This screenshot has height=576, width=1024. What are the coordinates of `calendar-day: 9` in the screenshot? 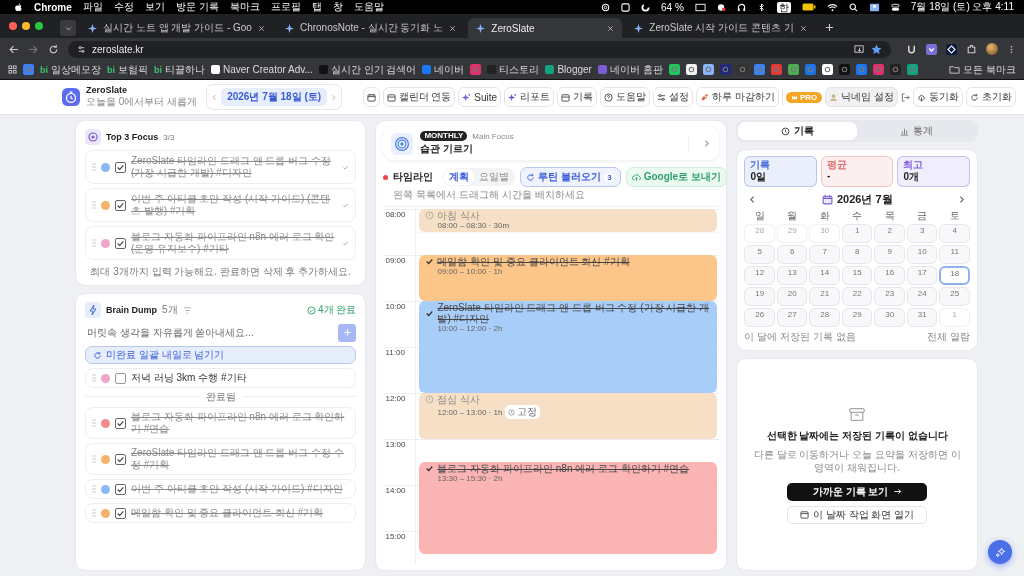 It's located at (889, 254).